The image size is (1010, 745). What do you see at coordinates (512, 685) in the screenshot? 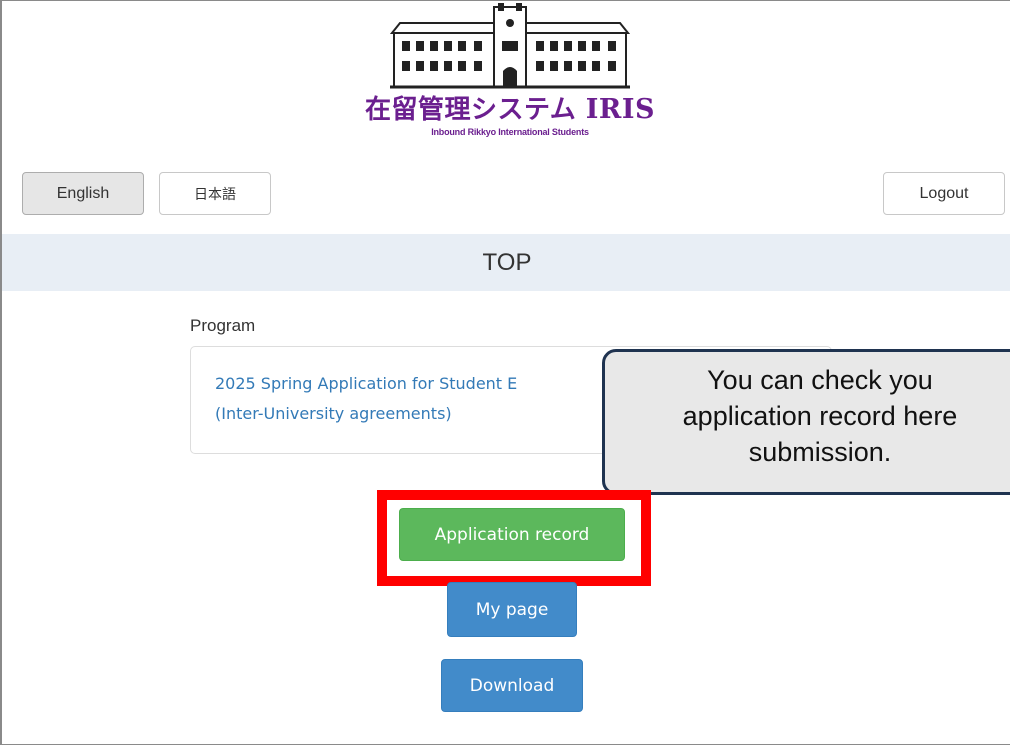
I see `download-button: Download` at bounding box center [512, 685].